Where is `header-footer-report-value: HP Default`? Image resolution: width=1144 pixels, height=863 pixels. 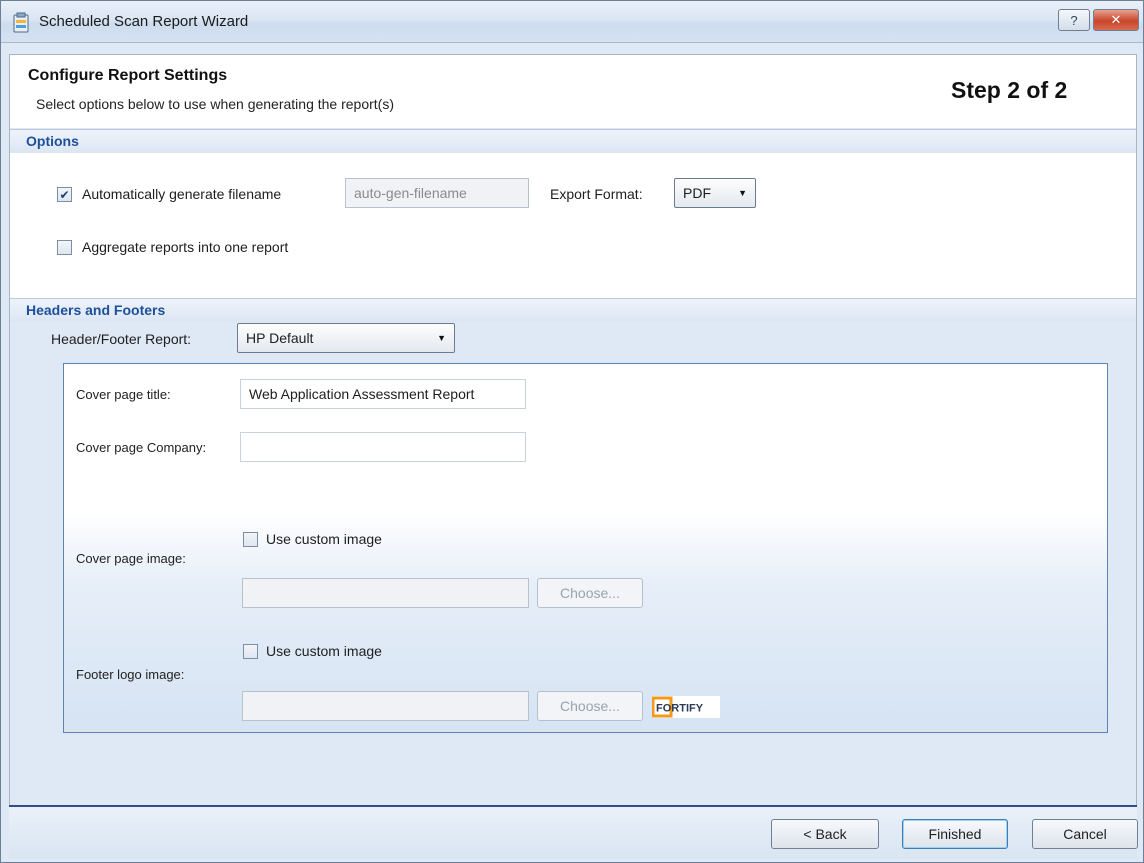 header-footer-report-value: HP Default is located at coordinates (280, 338).